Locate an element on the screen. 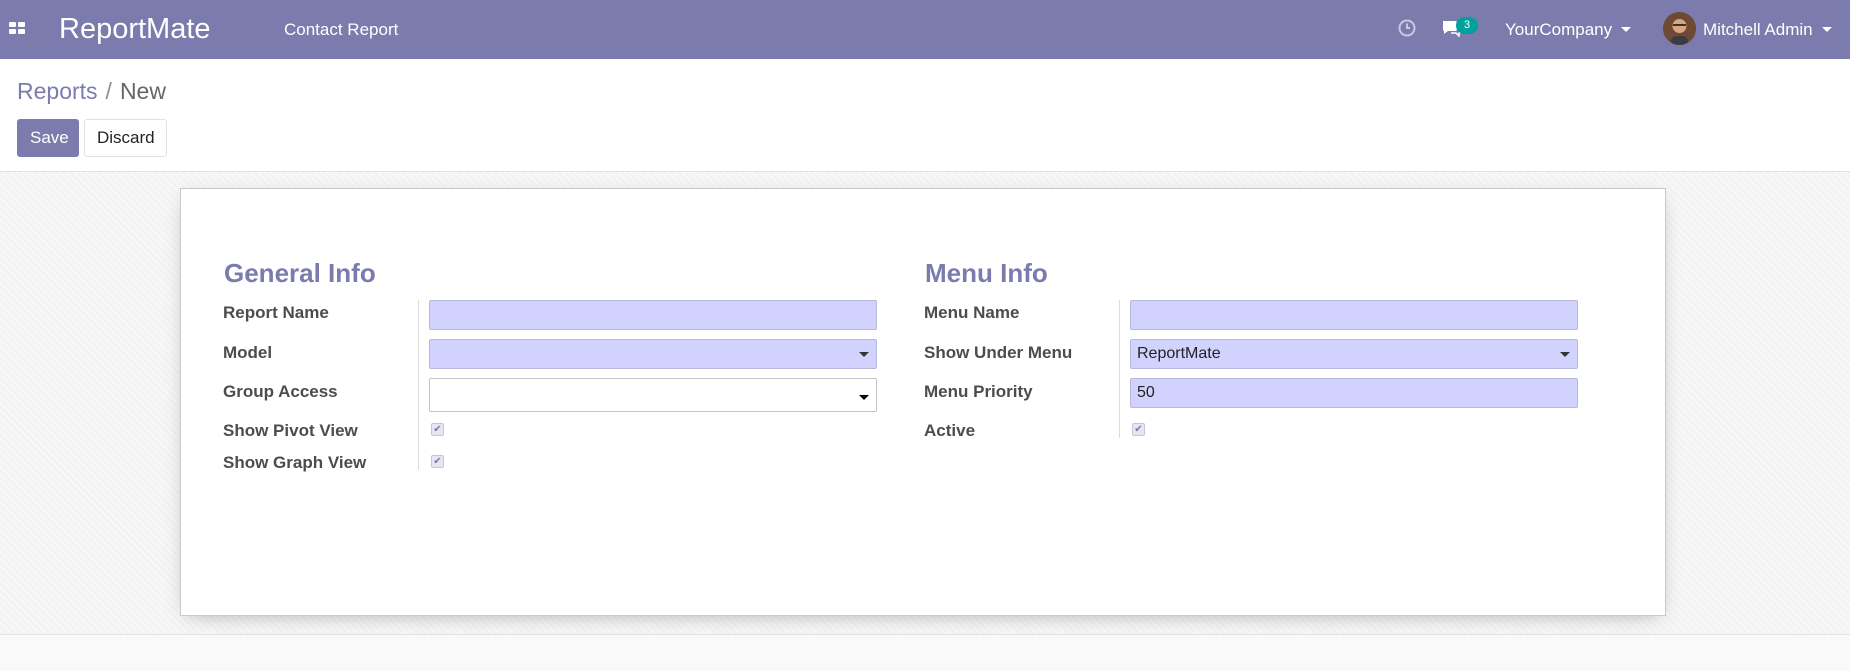 The height and width of the screenshot is (671, 1850). menu-info-divider is located at coordinates (1119, 369).